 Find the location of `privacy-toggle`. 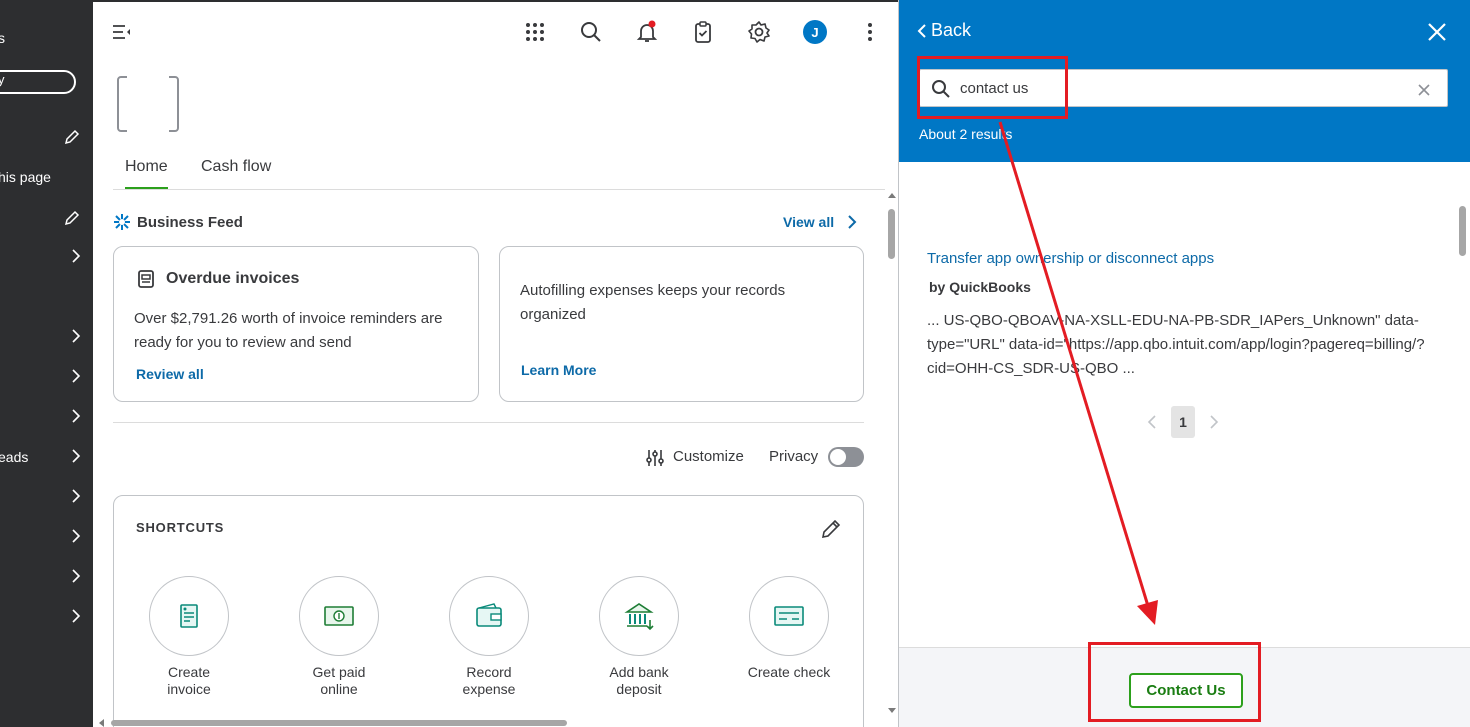

privacy-toggle is located at coordinates (846, 457).